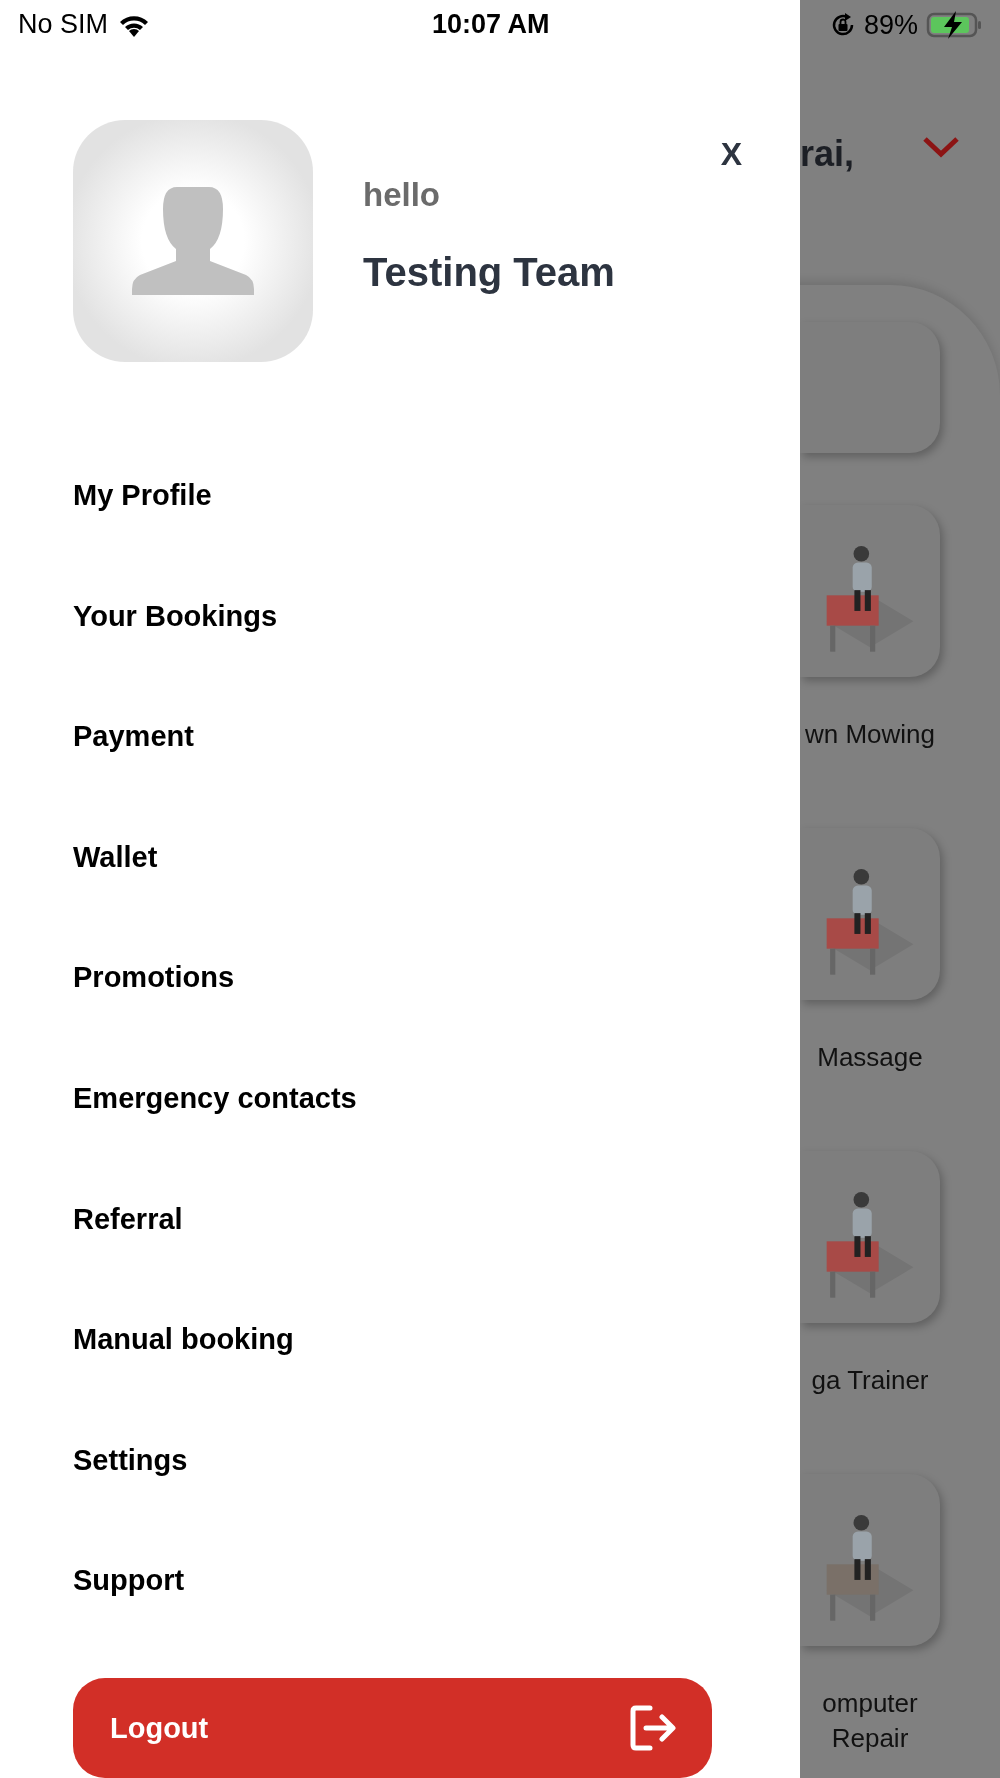 This screenshot has width=1000, height=1778. Describe the element at coordinates (870, 734) in the screenshot. I see `service-label: wn Mowing` at that location.